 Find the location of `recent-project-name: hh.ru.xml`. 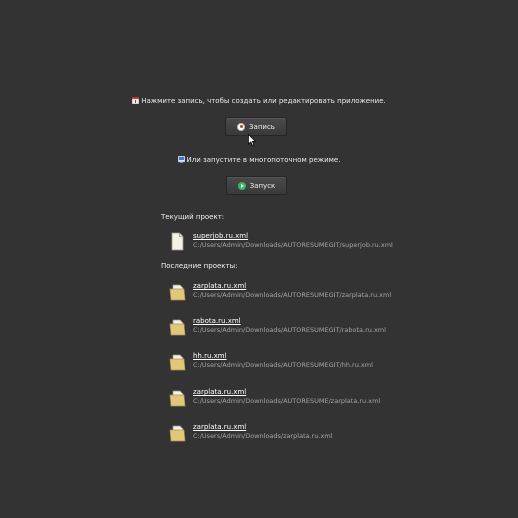

recent-project-name: hh.ru.xml is located at coordinates (210, 356).